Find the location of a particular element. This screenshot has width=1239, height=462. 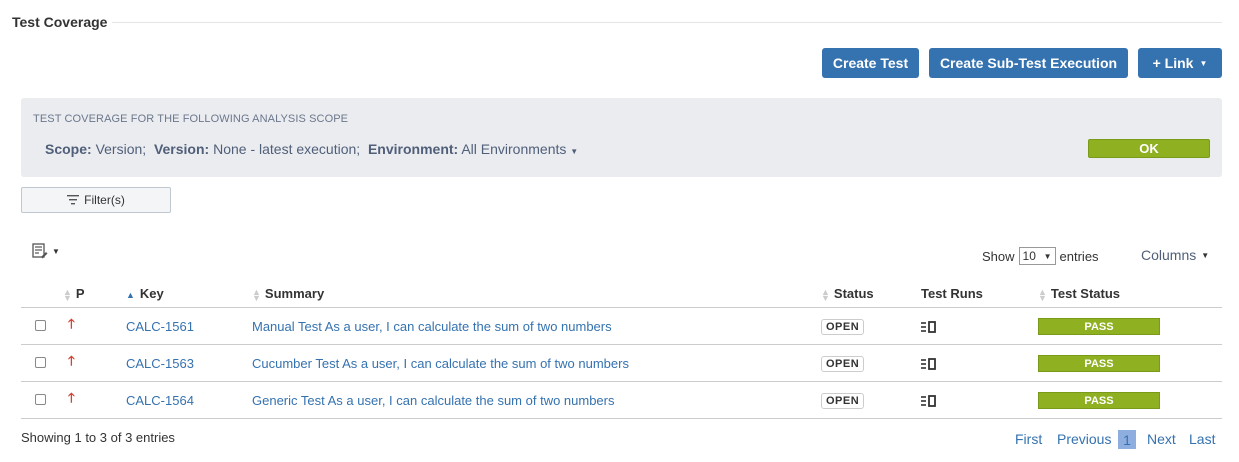

header-priority: ▲ ▼ P is located at coordinates (94, 294).